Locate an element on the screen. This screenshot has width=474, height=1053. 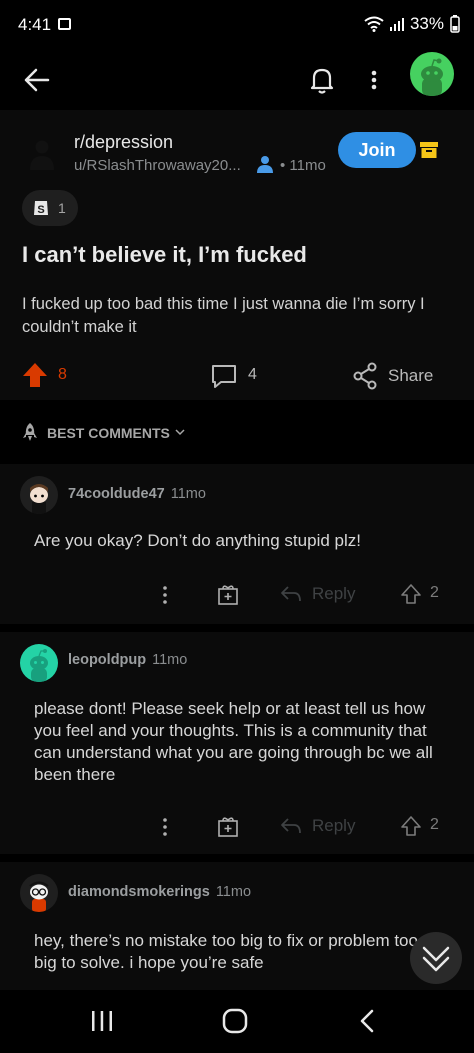
notifications-button is located at coordinates (322, 80).